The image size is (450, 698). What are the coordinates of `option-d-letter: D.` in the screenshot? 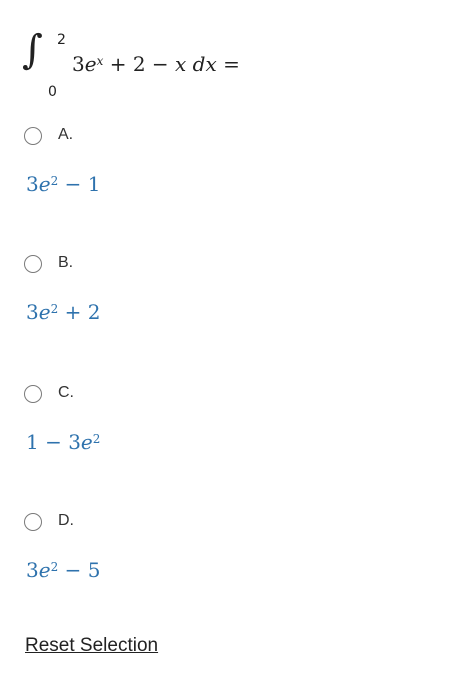 It's located at (66, 520).